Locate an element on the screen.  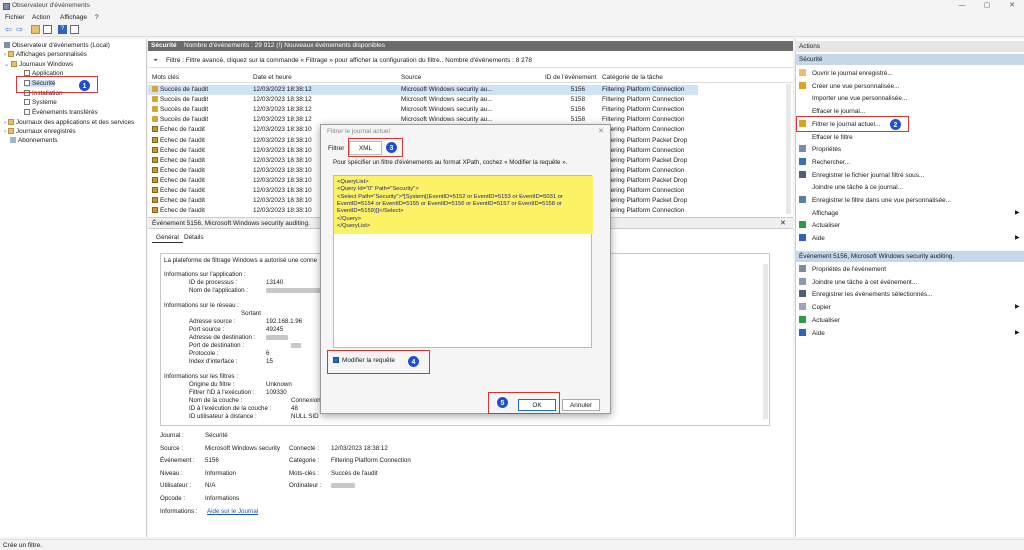
action-item: Affichage is located at coordinates (819, 213).